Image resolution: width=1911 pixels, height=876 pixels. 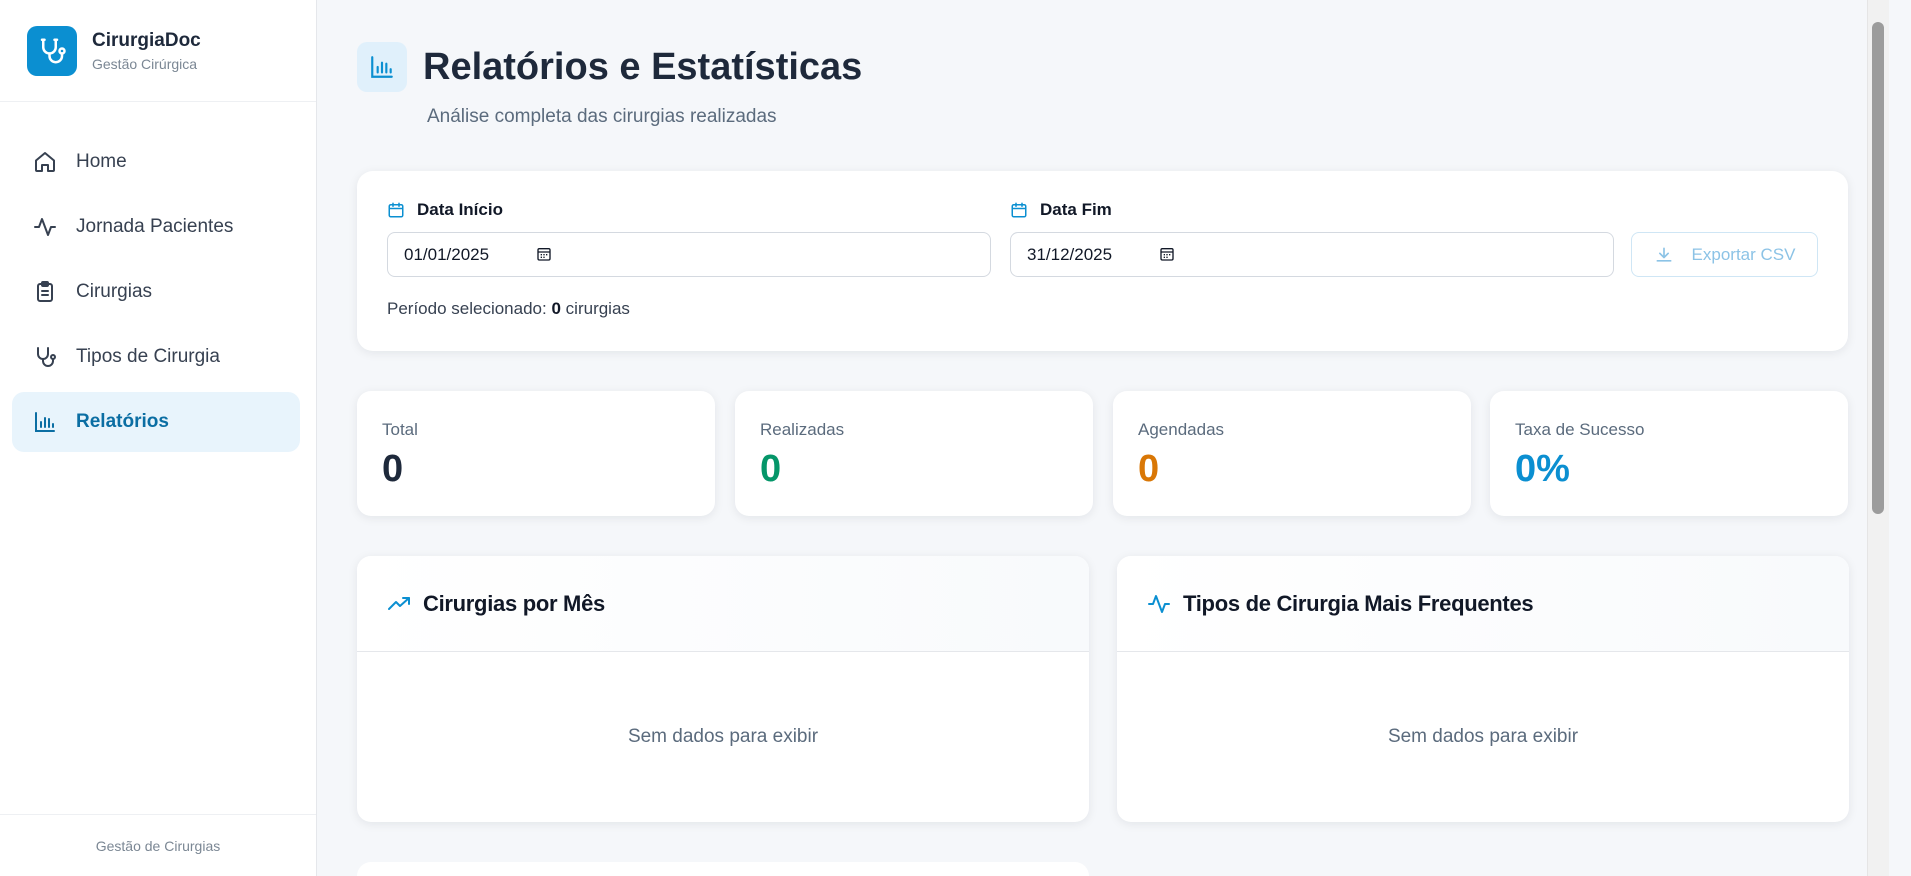 What do you see at coordinates (1580, 429) in the screenshot?
I see `stat-label: Taxa de Sucesso` at bounding box center [1580, 429].